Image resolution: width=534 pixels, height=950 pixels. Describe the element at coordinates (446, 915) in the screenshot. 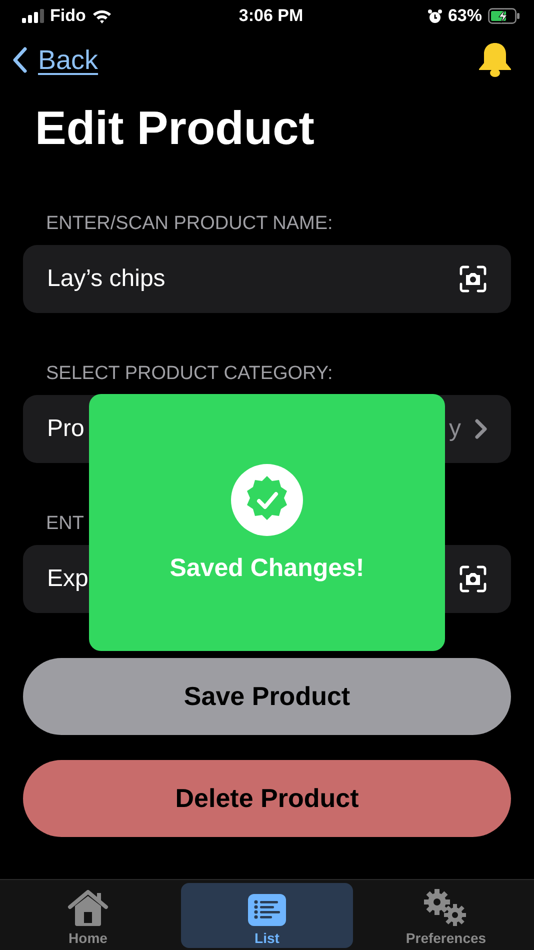

I see `tab-item: Preferences` at that location.